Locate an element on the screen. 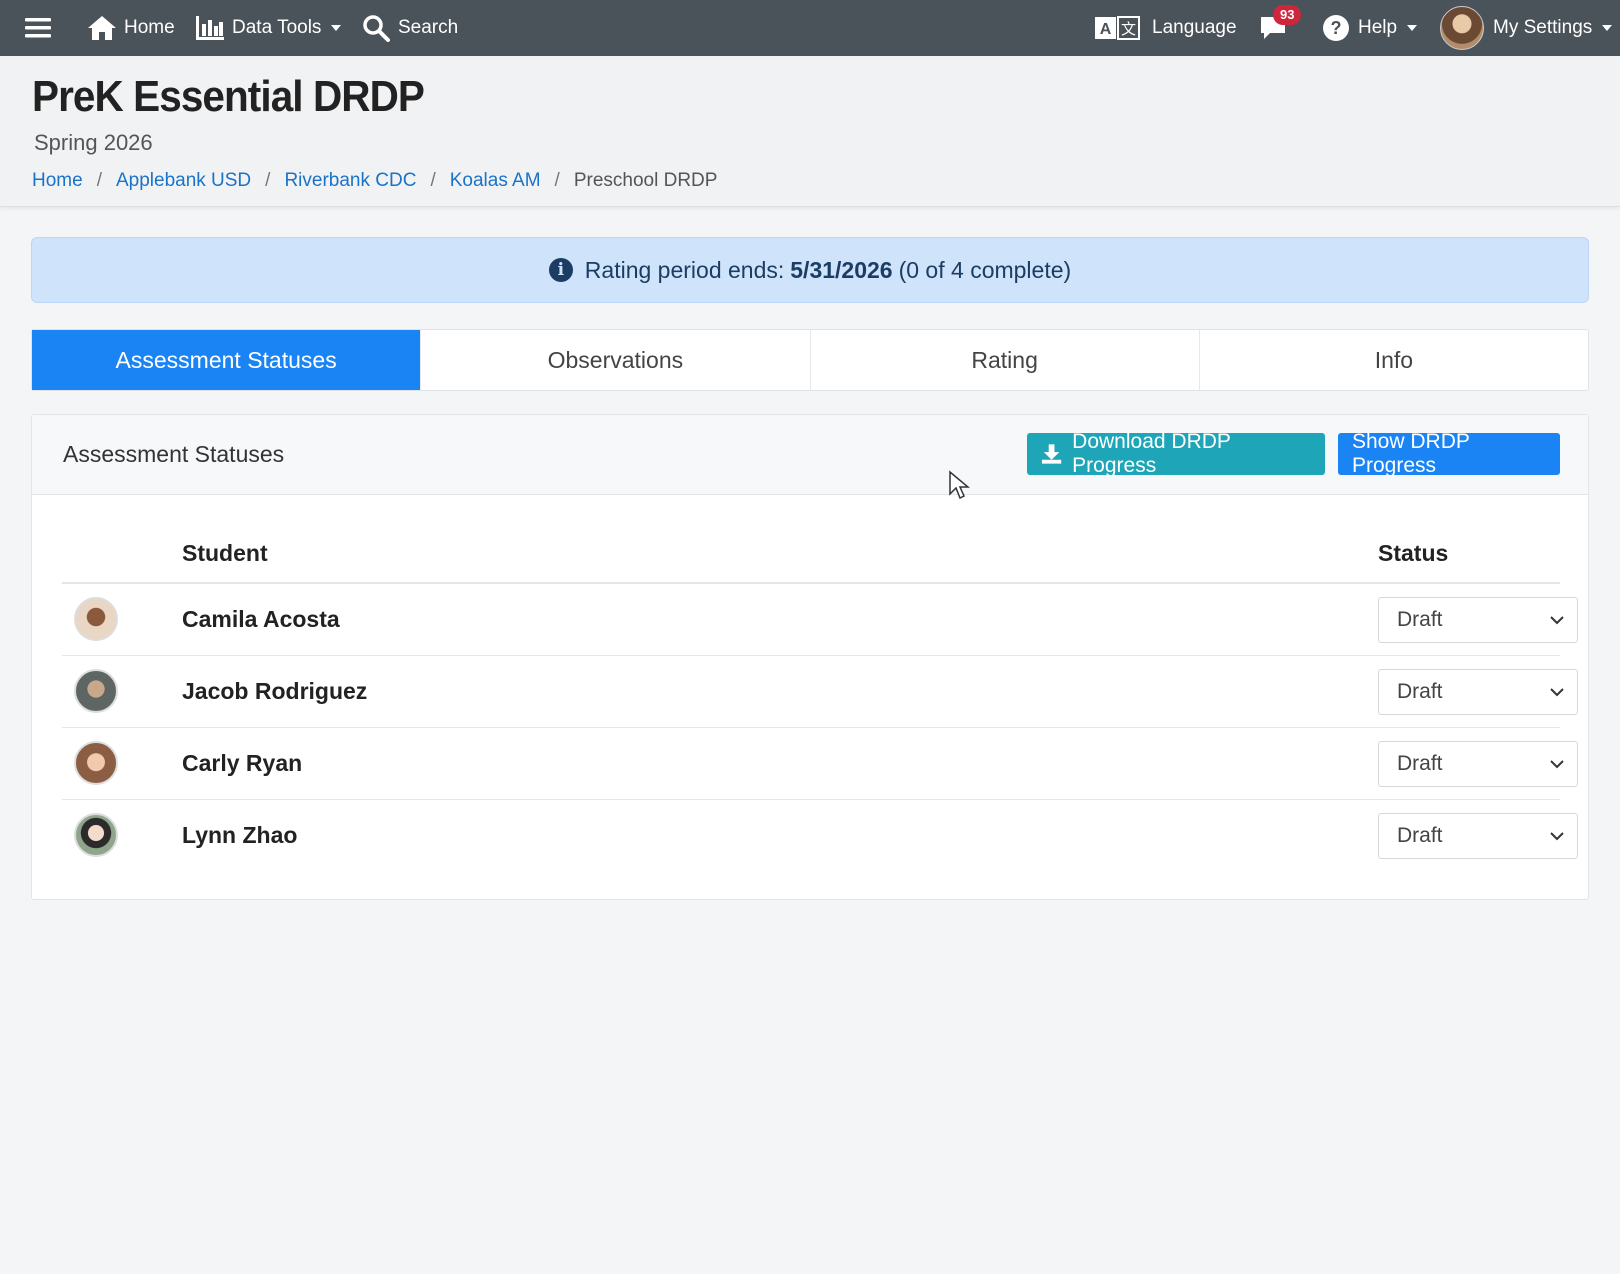 The image size is (1620, 1274). table-row: Camila Acosta Draft is located at coordinates (820, 620).